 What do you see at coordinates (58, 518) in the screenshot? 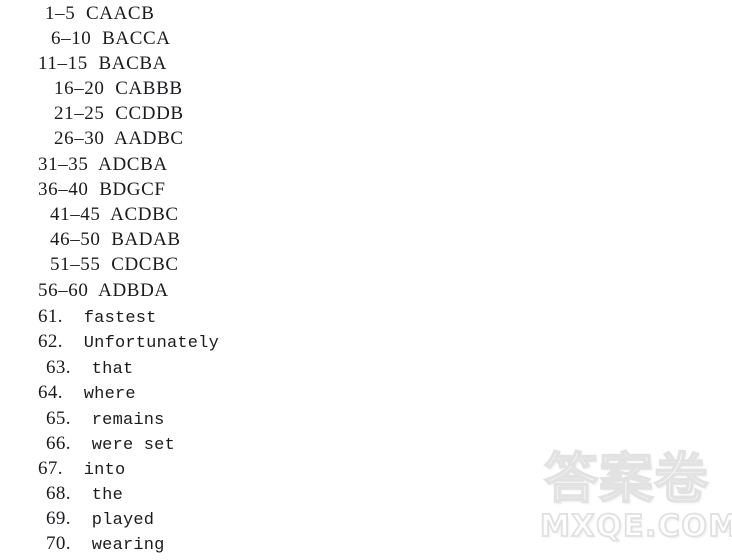
I see `word-answer-number: 69.` at bounding box center [58, 518].